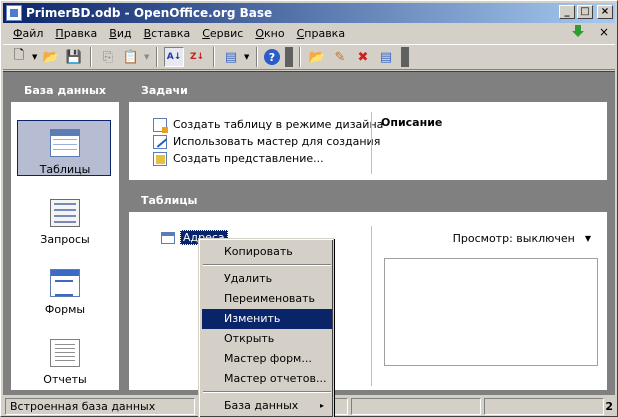 This screenshot has width=618, height=417. What do you see at coordinates (14, 13) in the screenshot?
I see `base-app-icon` at bounding box center [14, 13].